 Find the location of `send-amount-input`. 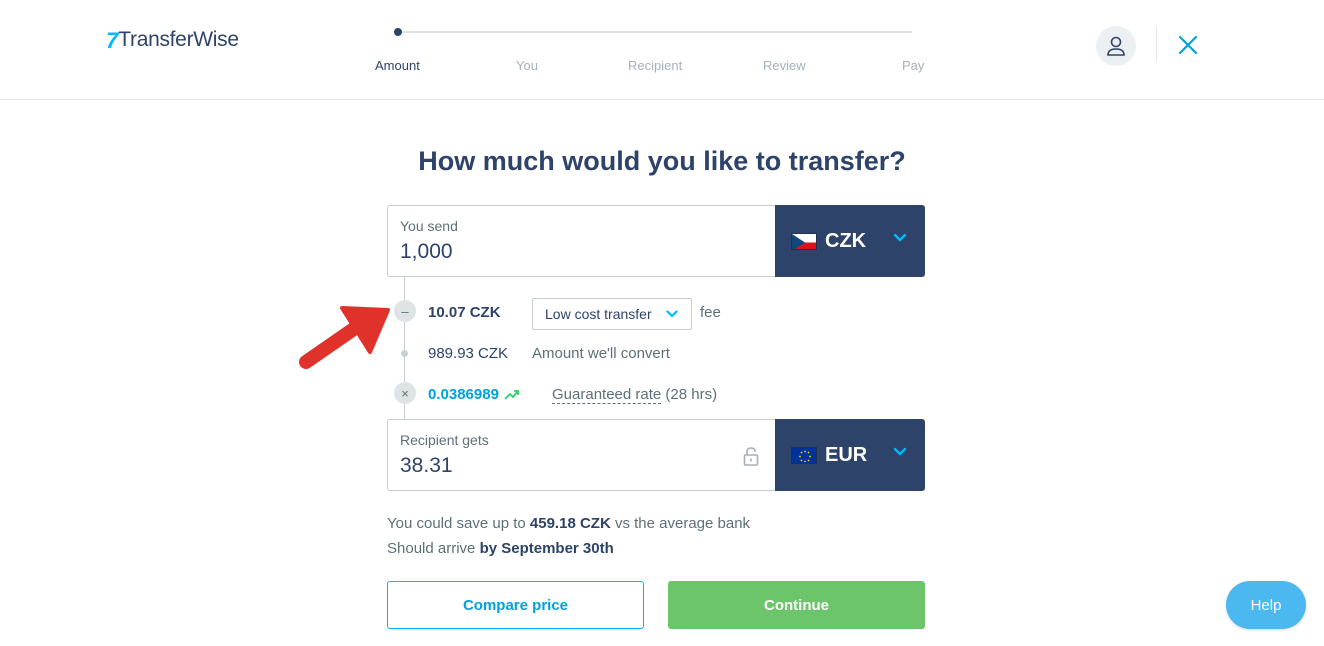

send-amount-input is located at coordinates (565, 252).